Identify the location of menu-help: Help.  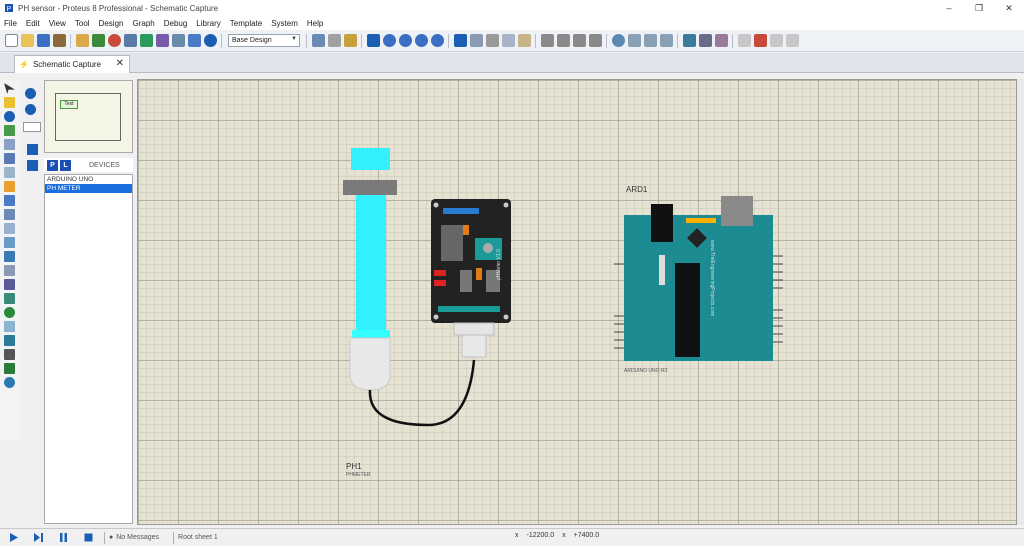
(315, 23).